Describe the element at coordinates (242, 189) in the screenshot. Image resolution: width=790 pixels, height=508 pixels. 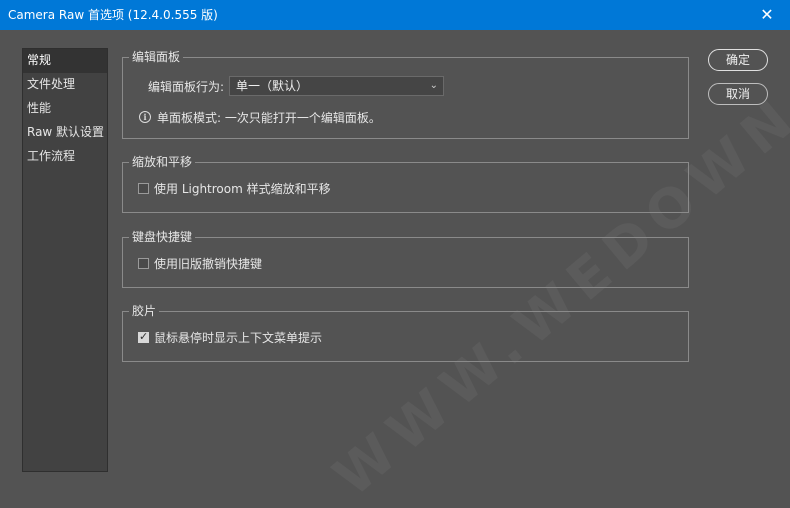
I see `lightroom-zoom-label: 使用 Lightroom 样式缩放和平移` at that location.